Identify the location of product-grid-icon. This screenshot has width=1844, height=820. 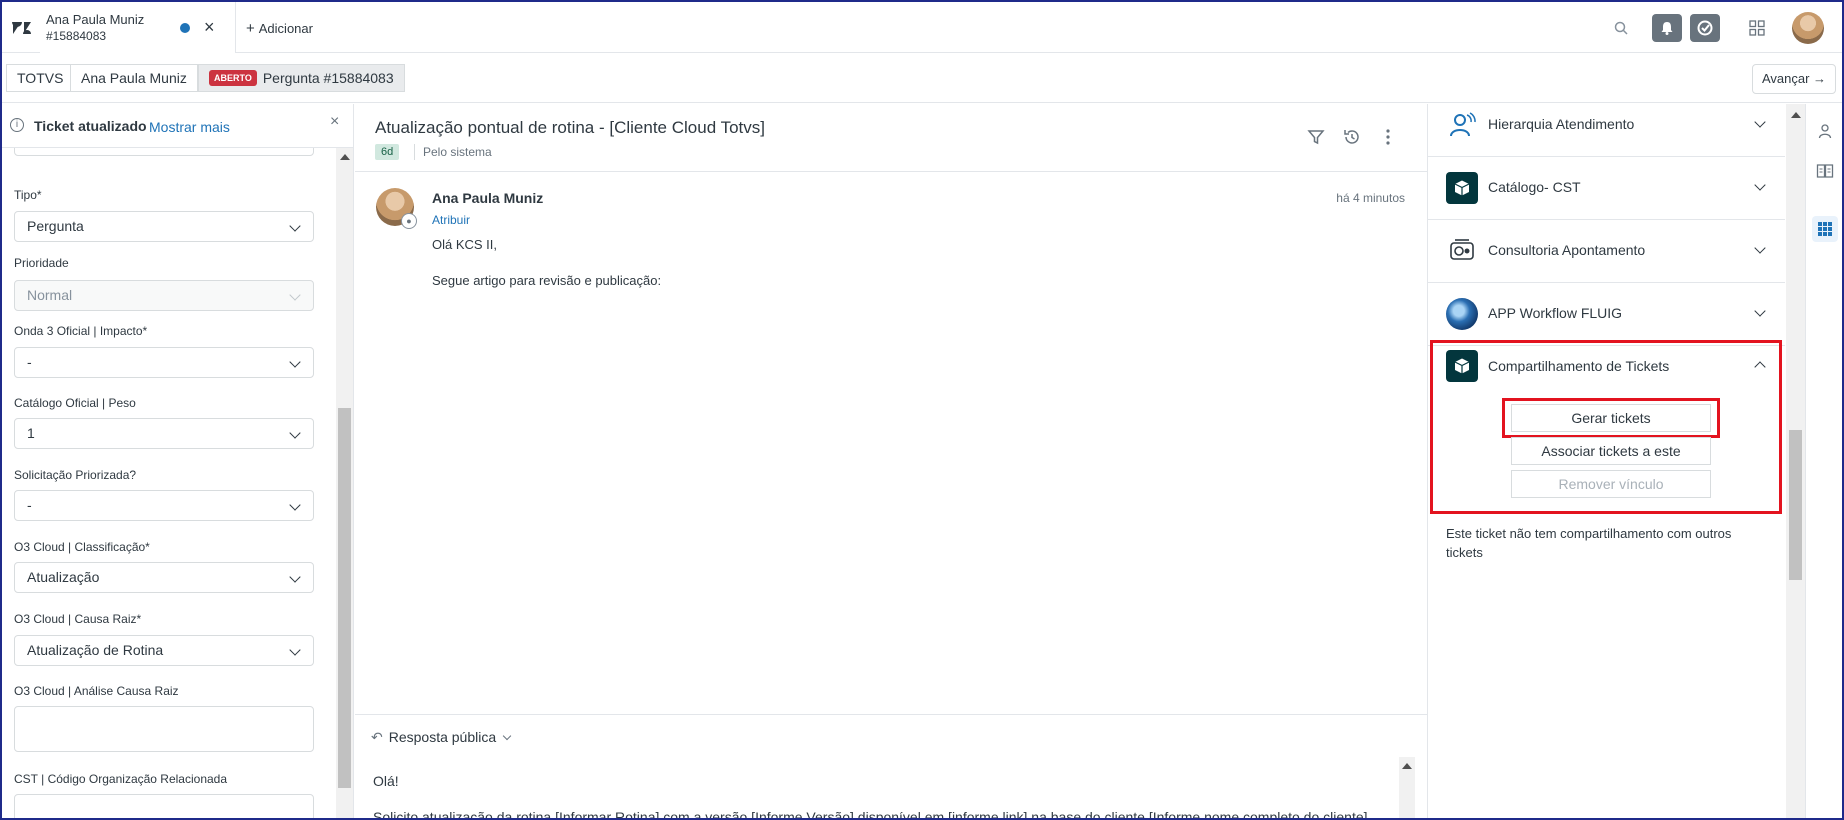
(1757, 28).